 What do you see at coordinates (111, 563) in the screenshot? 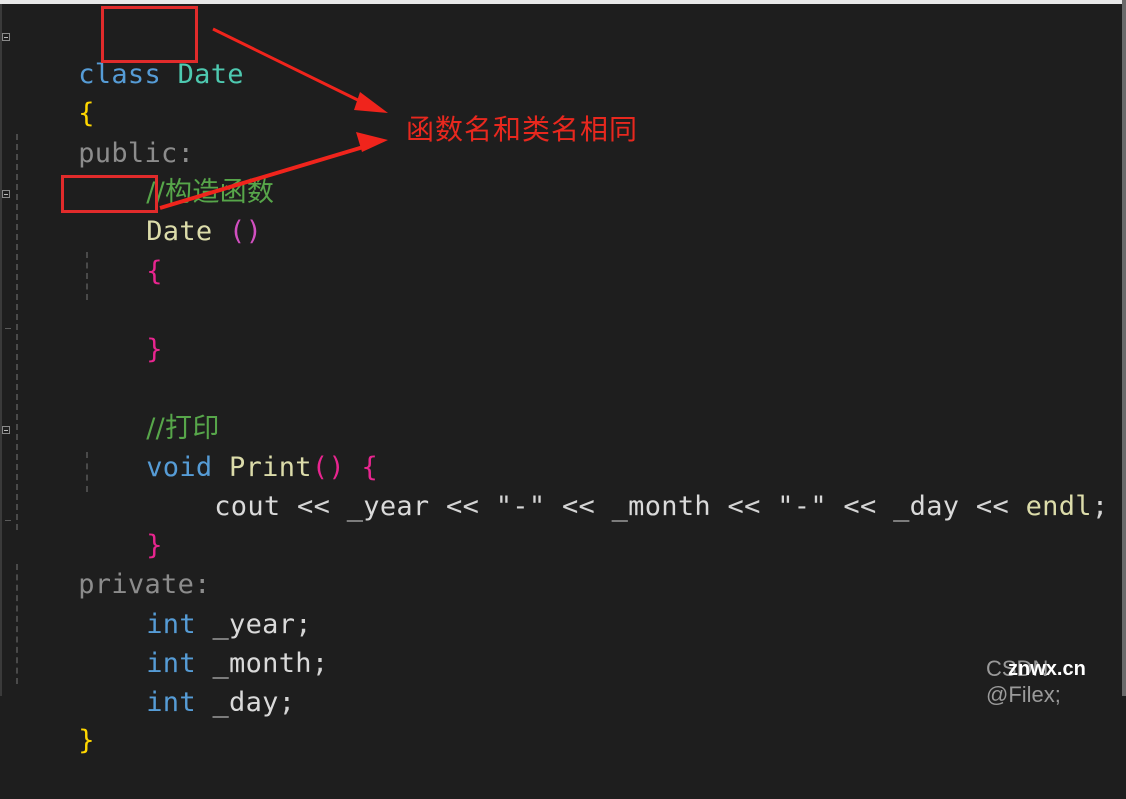
I see `code-line-14: private:` at bounding box center [111, 563].